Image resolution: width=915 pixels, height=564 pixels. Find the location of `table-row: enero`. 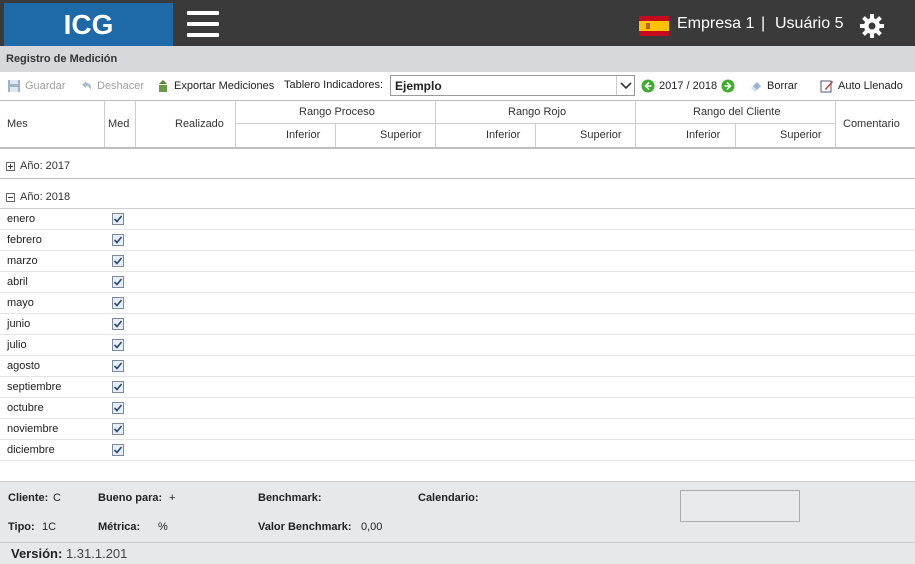

table-row: enero is located at coordinates (457, 219).